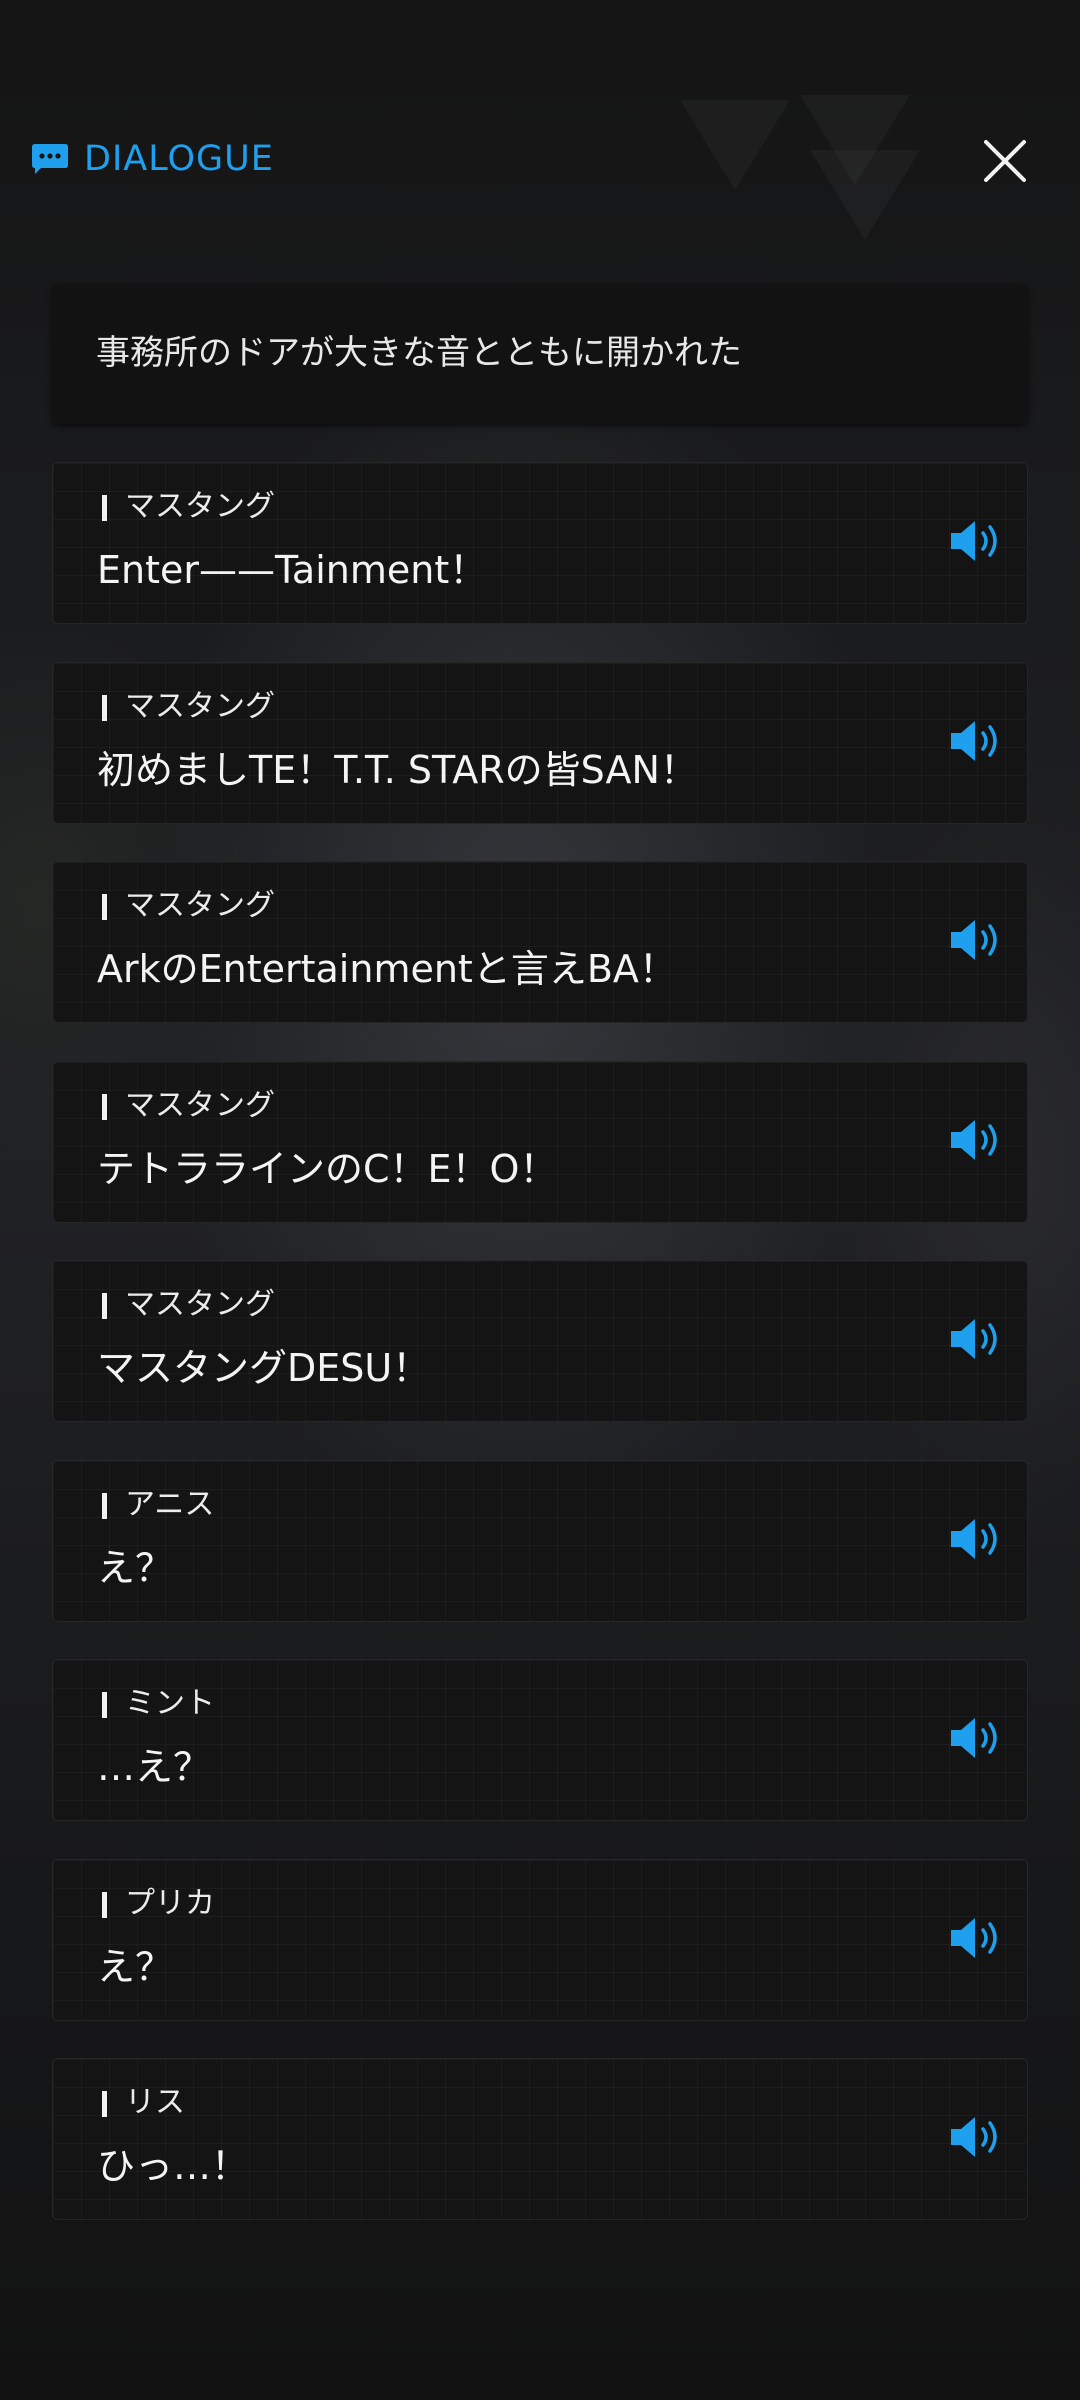 The height and width of the screenshot is (2400, 1080). Describe the element at coordinates (540, 1141) in the screenshot. I see `dialogue-card: マスタングテトララインのC！E！O！` at that location.